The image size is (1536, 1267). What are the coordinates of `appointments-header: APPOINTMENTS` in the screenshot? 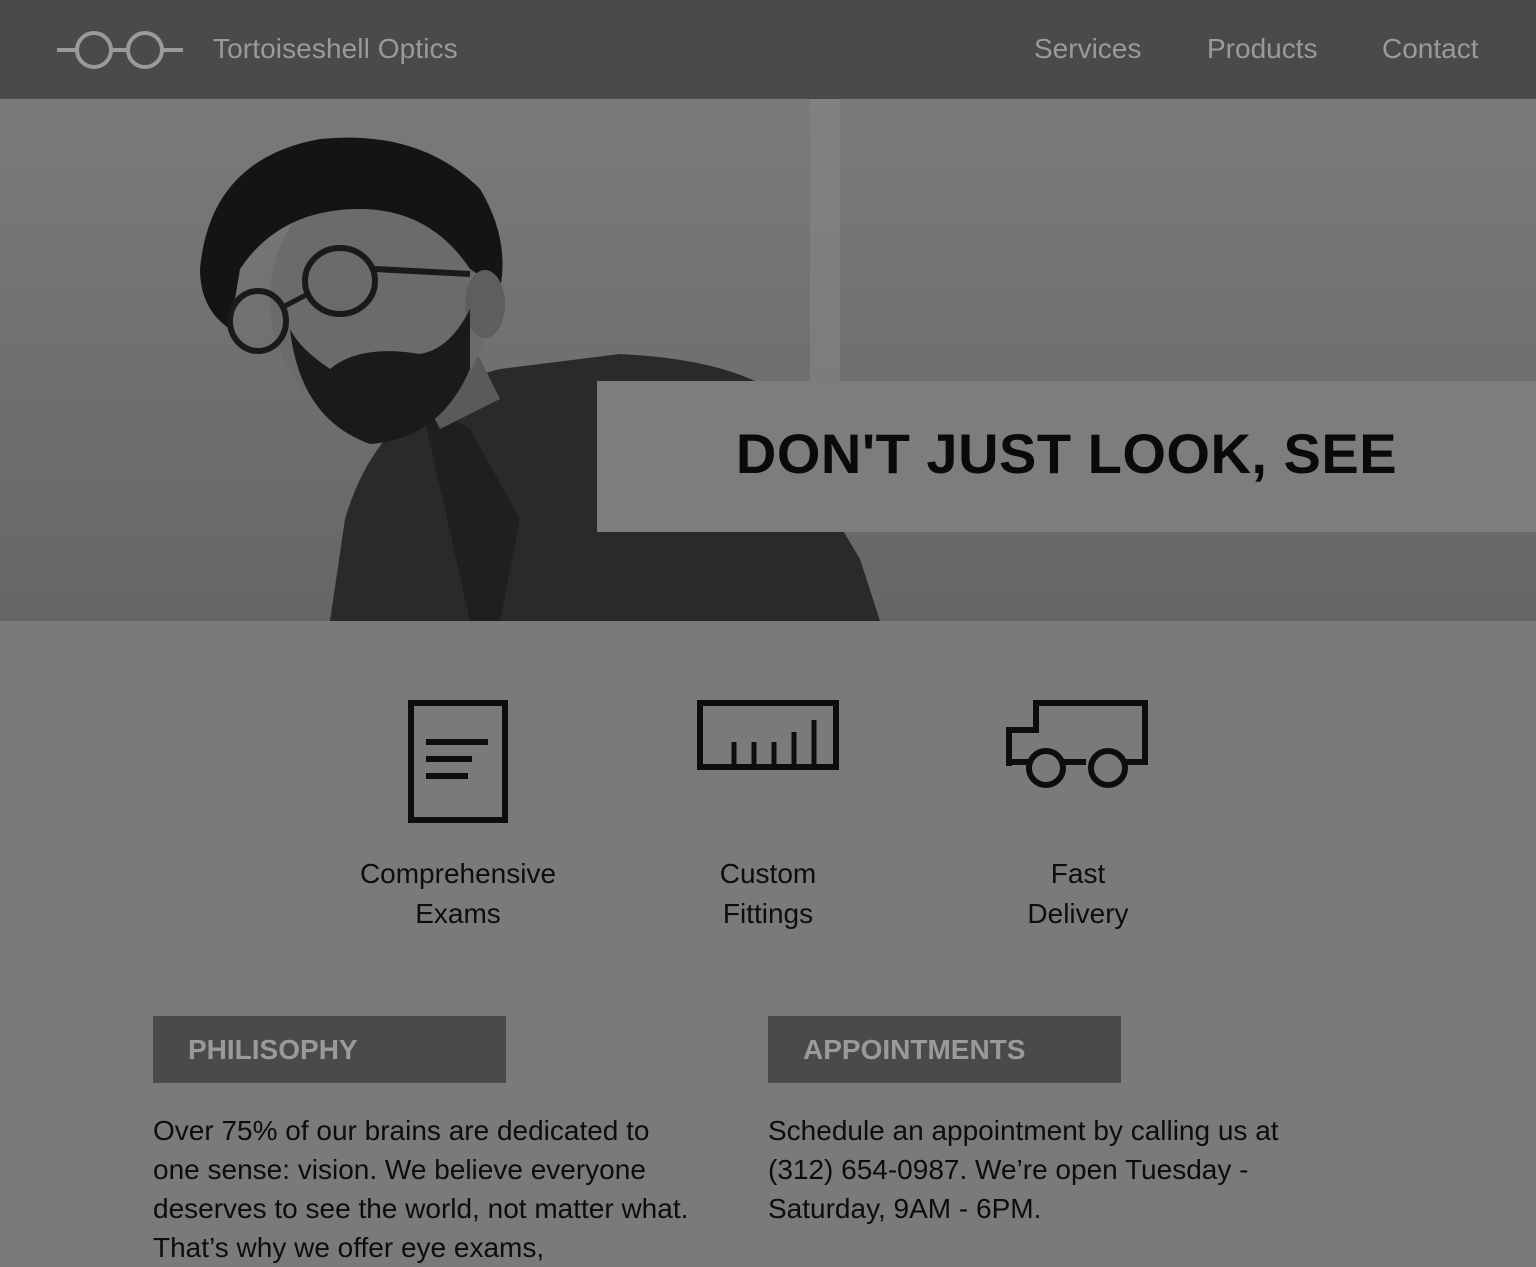 It's located at (944, 1049).